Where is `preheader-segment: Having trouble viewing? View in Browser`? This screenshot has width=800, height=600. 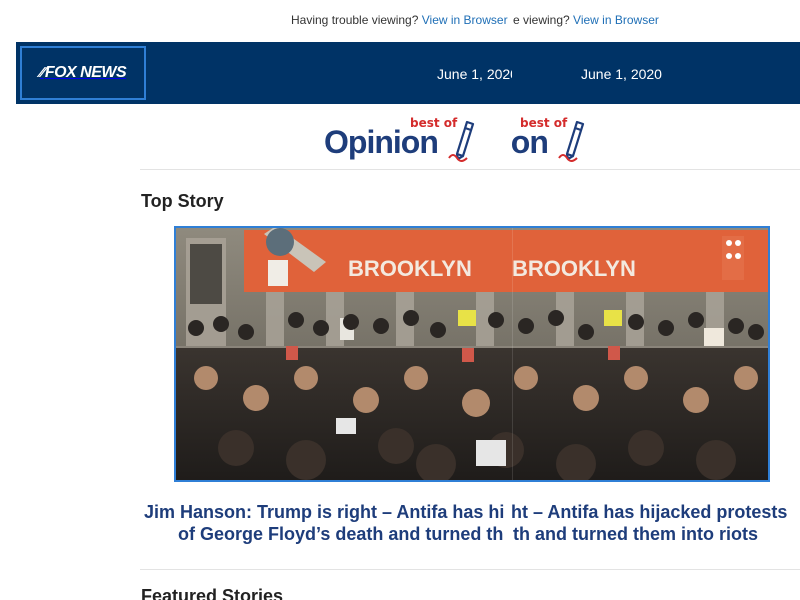 preheader-segment: Having trouble viewing? View in Browser is located at coordinates (402, 20).